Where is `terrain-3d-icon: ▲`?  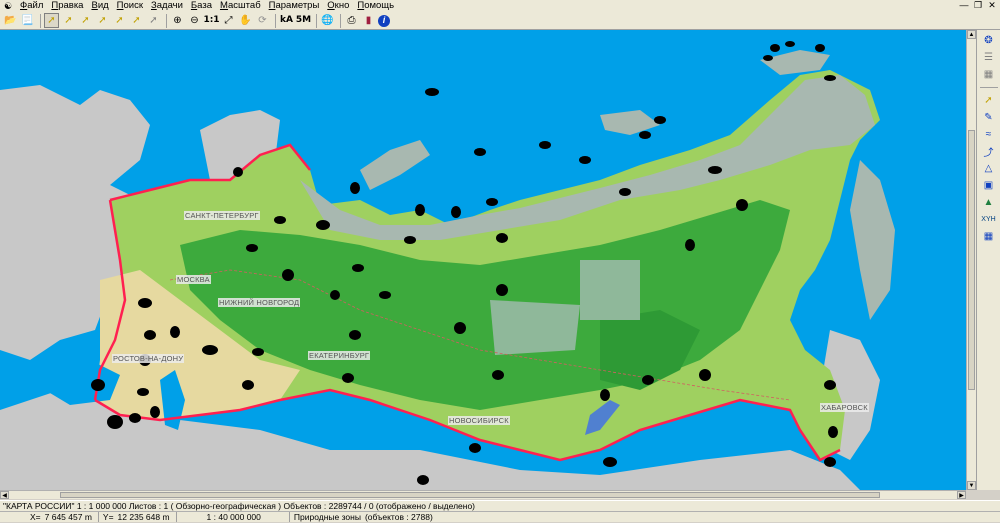
terrain-3d-icon: ▲ is located at coordinates (988, 202).